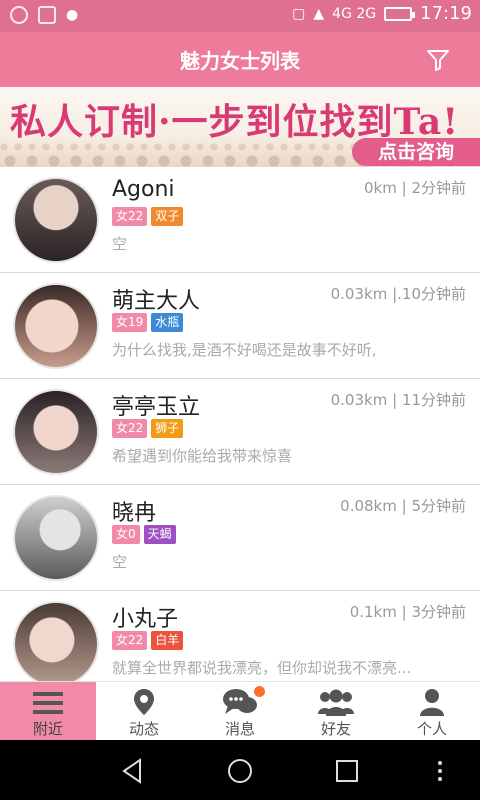 The height and width of the screenshot is (800, 480). What do you see at coordinates (143, 189) in the screenshot?
I see `user-name: Agoni` at bounding box center [143, 189].